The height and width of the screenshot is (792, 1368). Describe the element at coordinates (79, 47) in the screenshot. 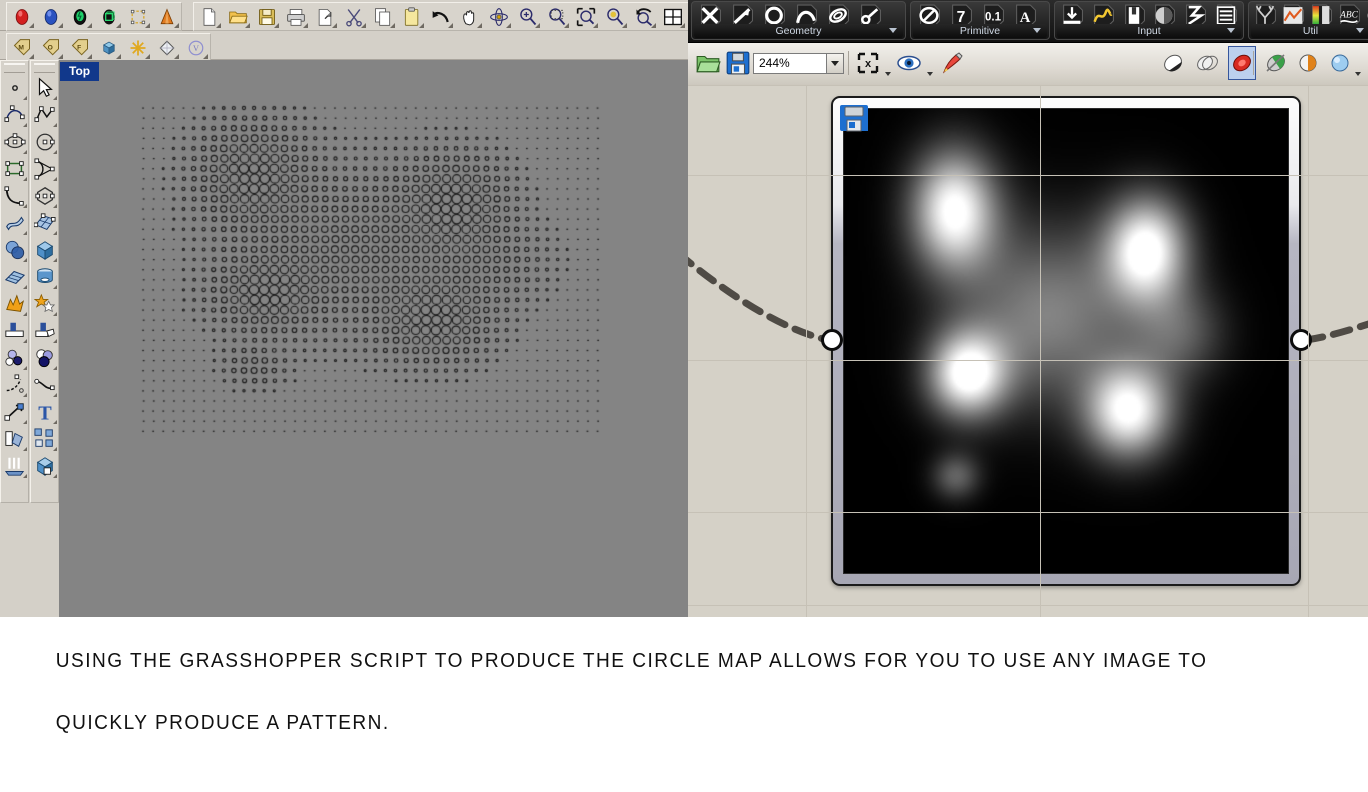

I see `tag-f-icon: F` at that location.